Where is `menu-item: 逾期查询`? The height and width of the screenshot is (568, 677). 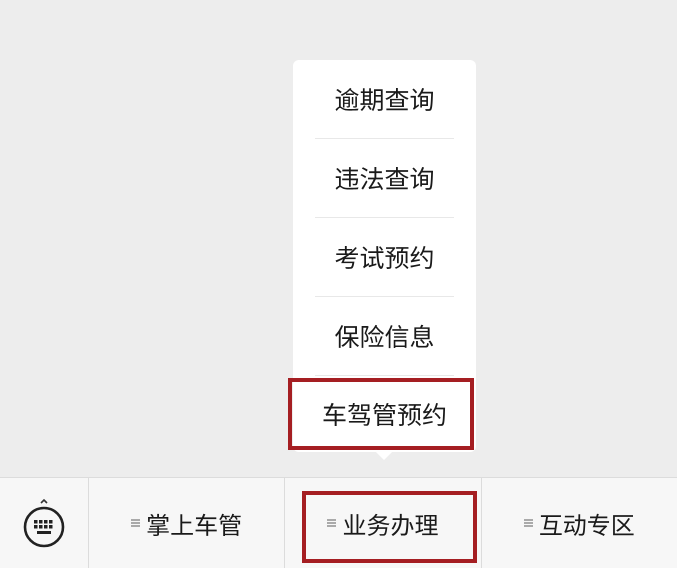 menu-item: 逾期查询 is located at coordinates (384, 99).